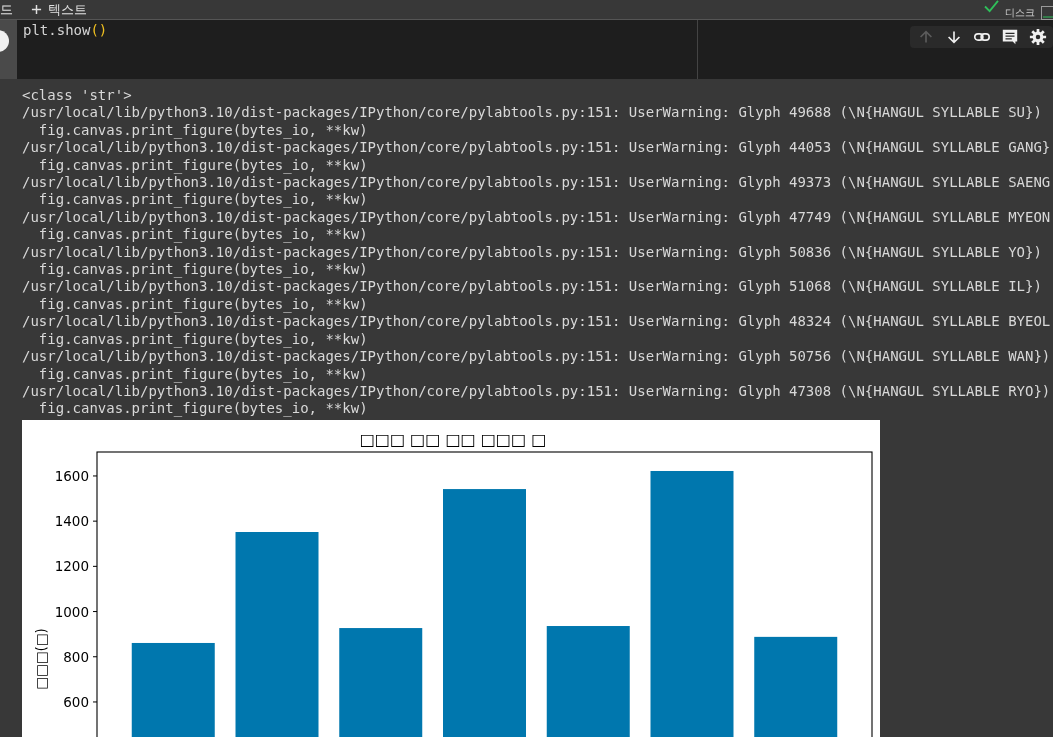  What do you see at coordinates (453, 439) in the screenshot?
I see `chart-title: □□□ □□ □□ □□□ □` at bounding box center [453, 439].